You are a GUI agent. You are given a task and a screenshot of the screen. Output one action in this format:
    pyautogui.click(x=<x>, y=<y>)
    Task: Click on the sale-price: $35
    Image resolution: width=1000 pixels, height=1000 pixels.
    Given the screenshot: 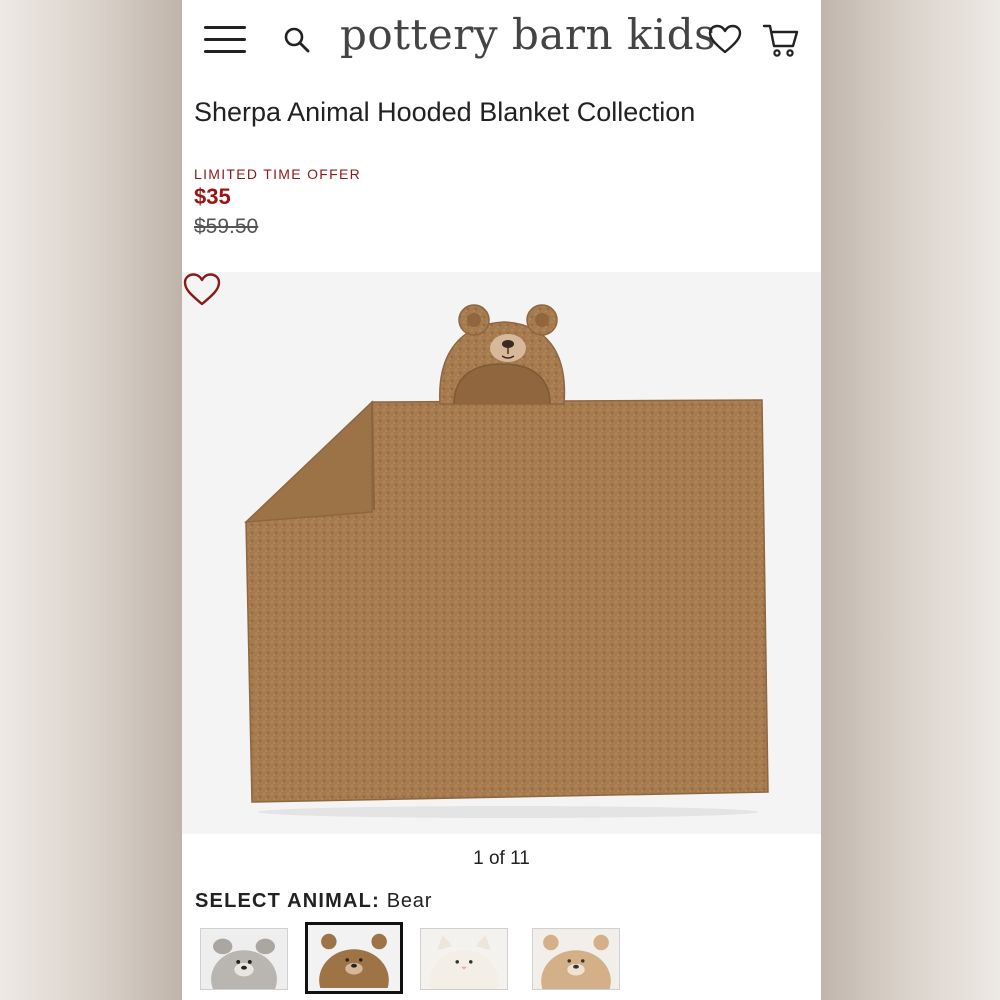 What is the action you would take?
    pyautogui.click(x=212, y=196)
    